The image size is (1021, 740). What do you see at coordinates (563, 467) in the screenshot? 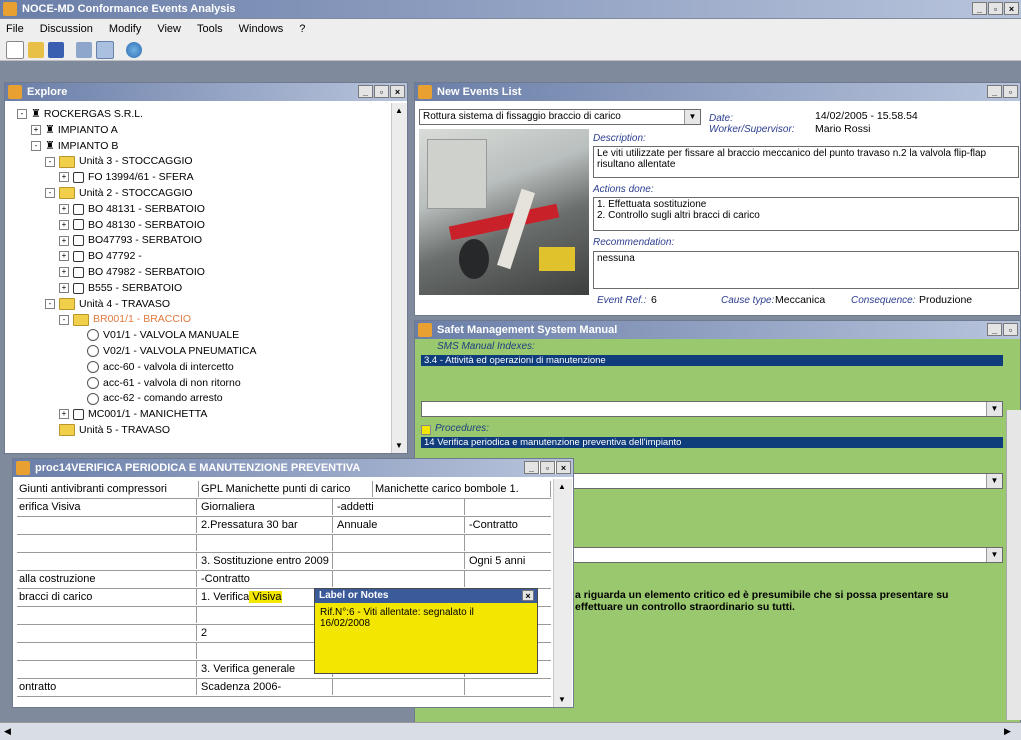
I see `procedure-close-button: ×` at bounding box center [563, 467].